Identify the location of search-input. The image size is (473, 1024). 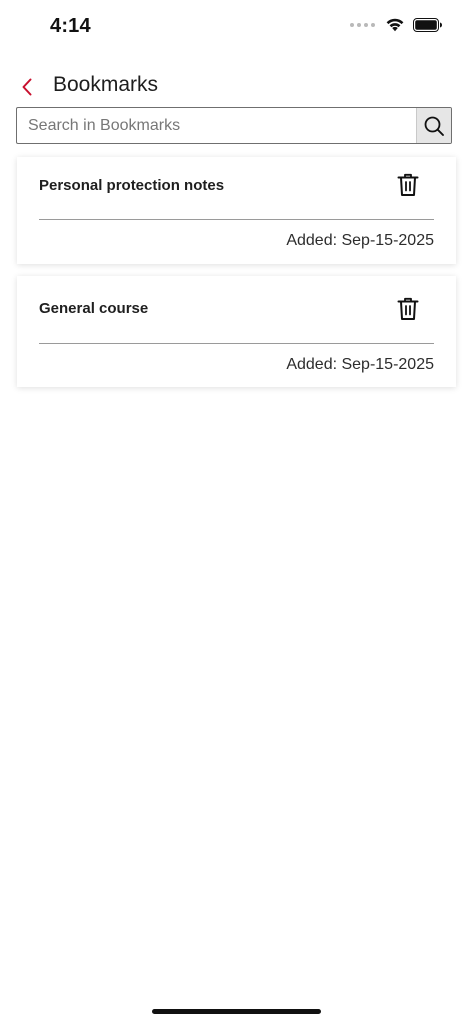
(216, 125).